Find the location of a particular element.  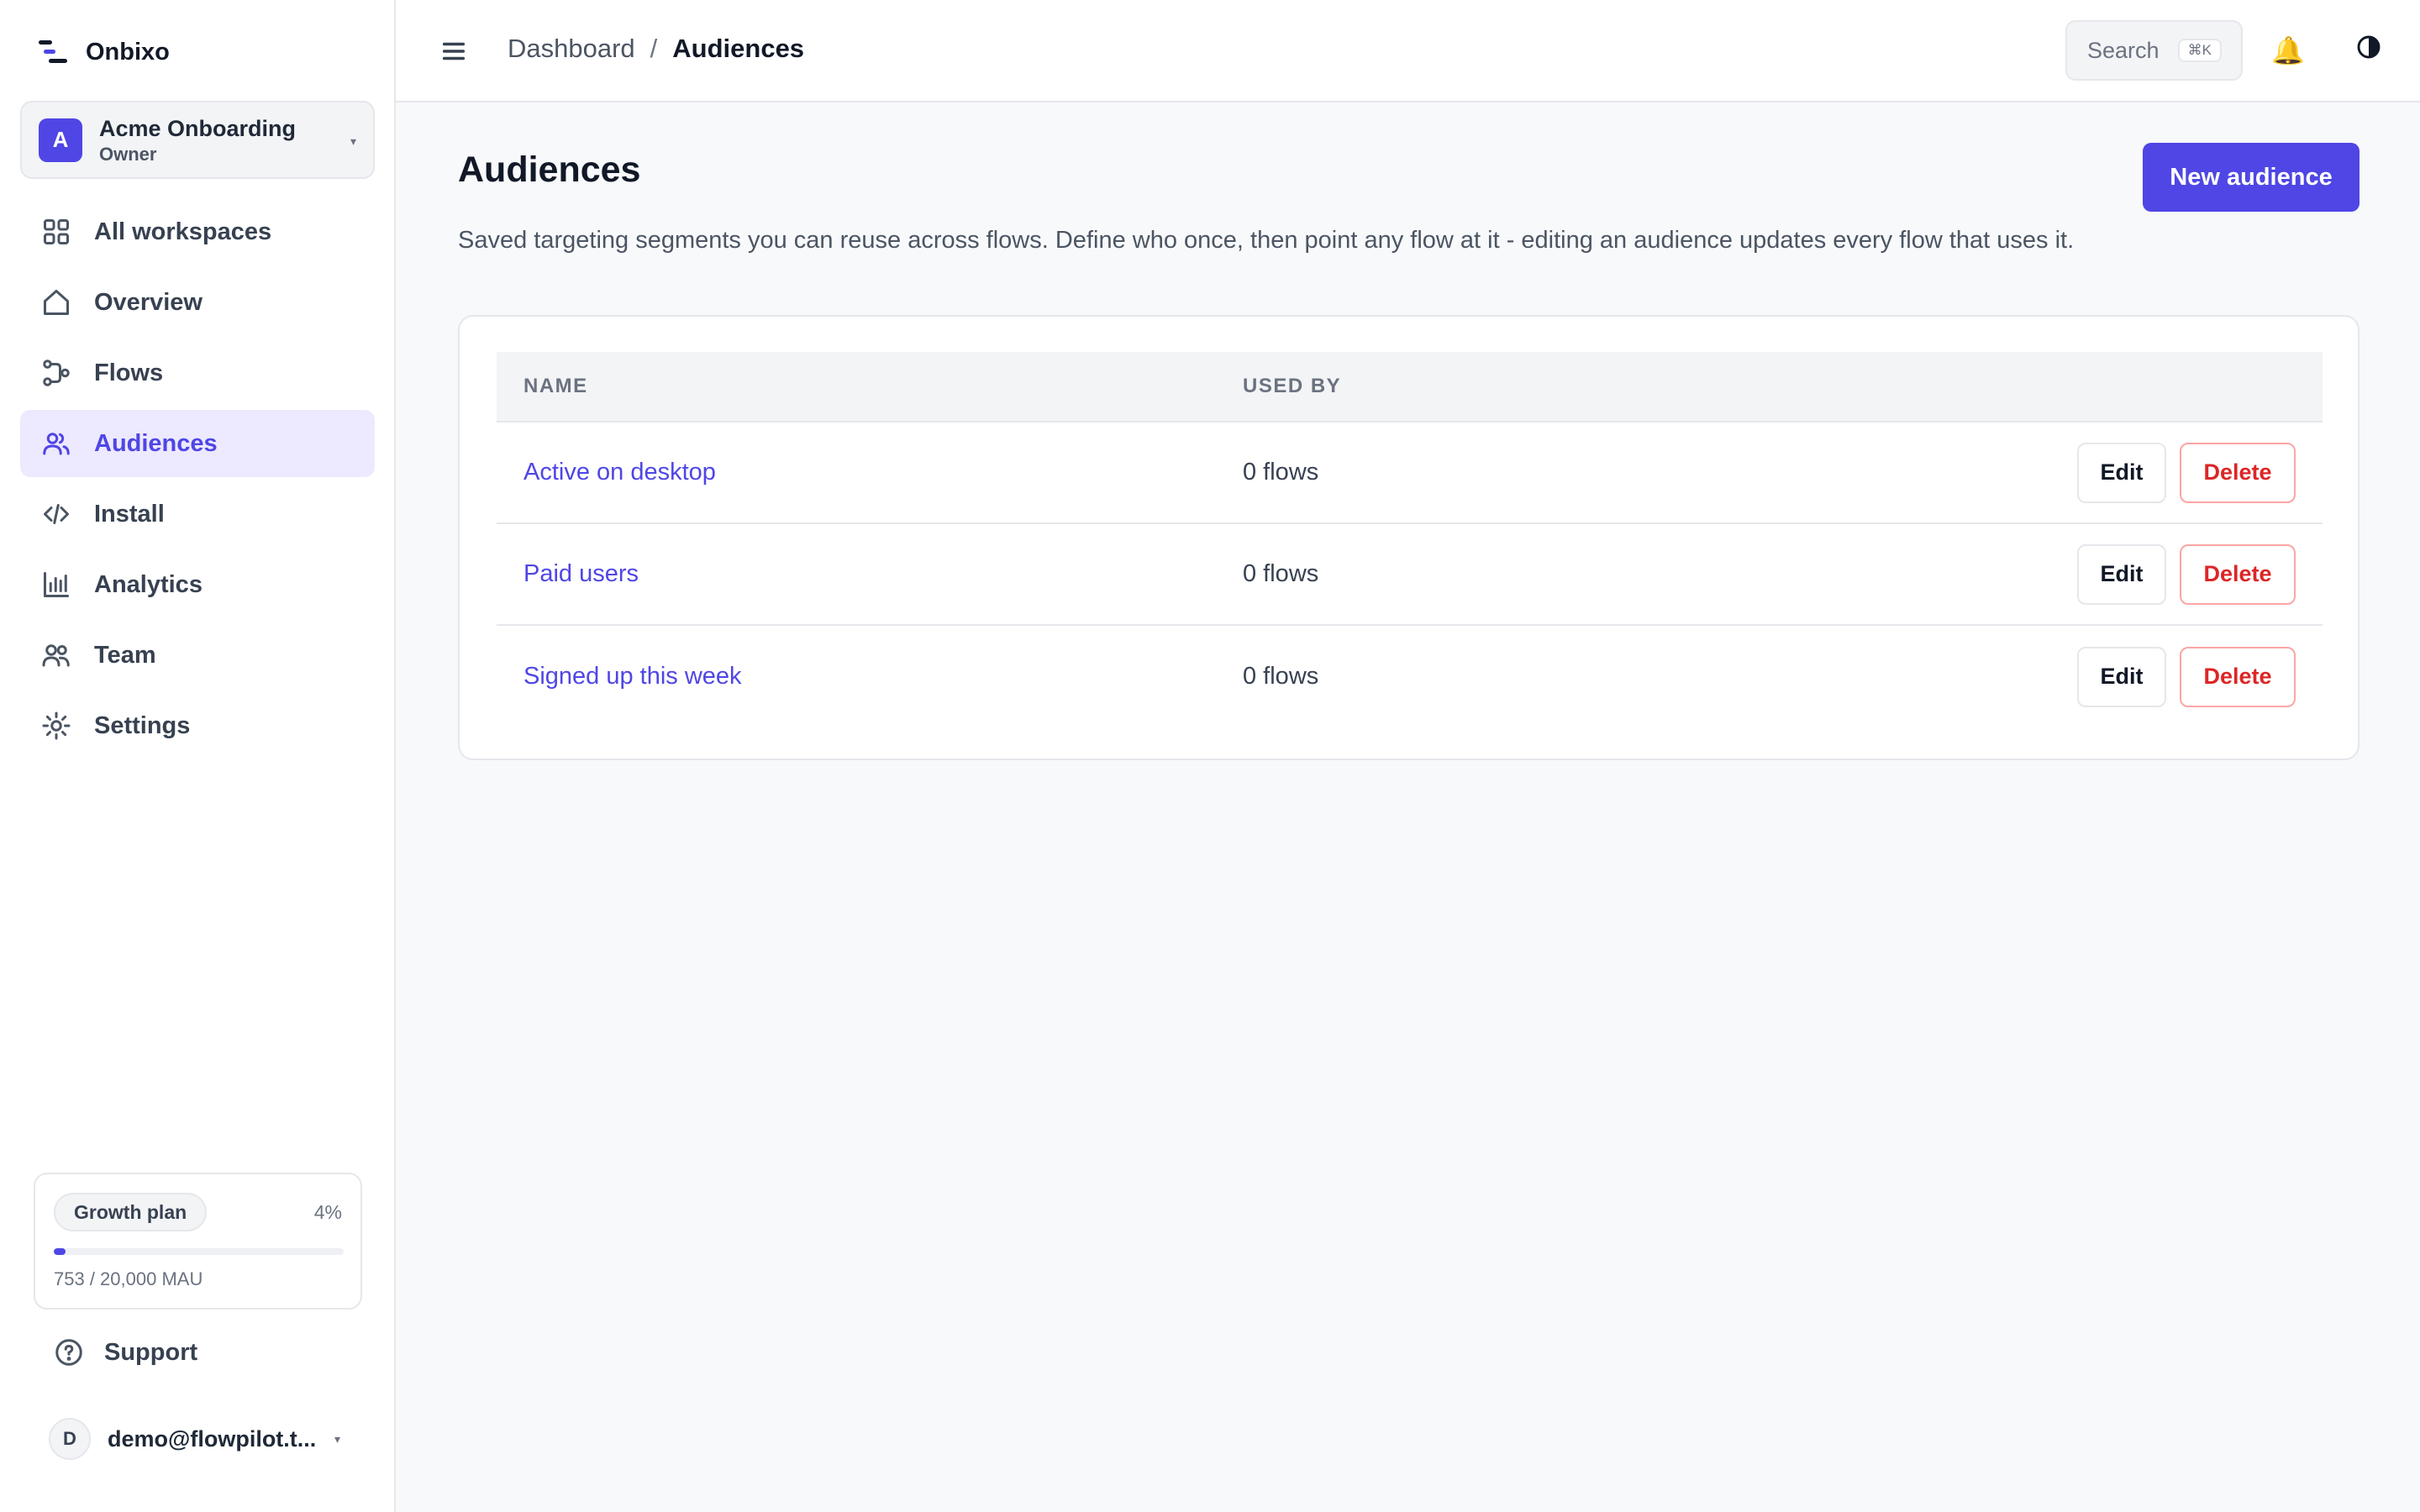

hamburger-icon is located at coordinates (454, 51).